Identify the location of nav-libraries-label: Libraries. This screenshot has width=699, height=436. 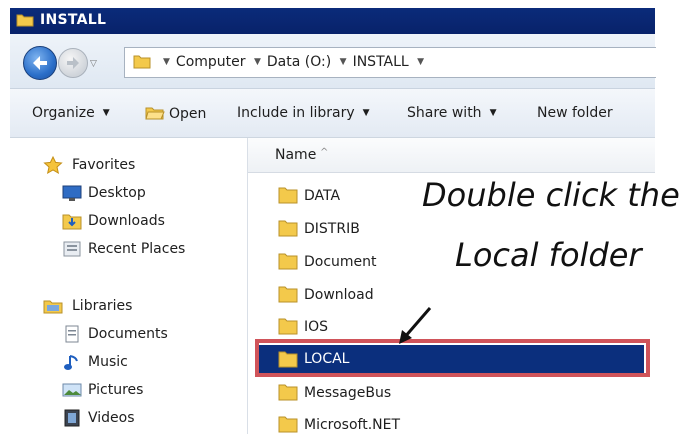
(102, 306).